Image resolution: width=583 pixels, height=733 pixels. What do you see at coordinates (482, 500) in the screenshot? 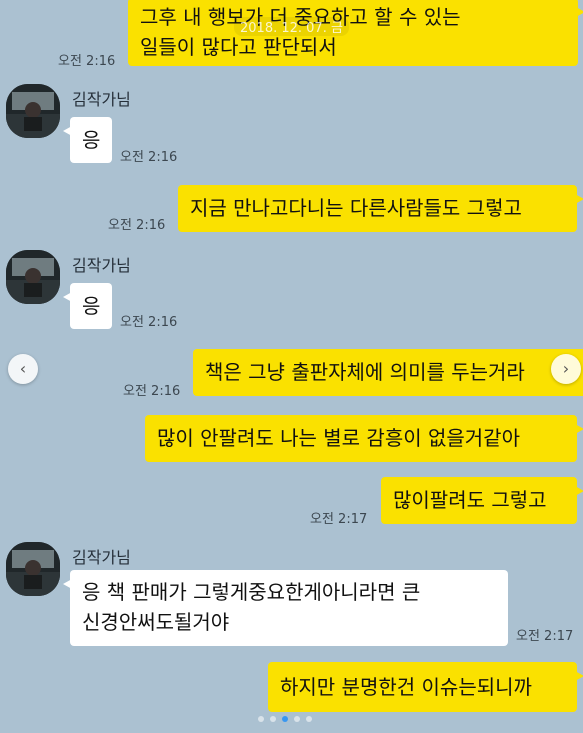
I see `my-message-bubble: 많이팔려도 그렇고` at bounding box center [482, 500].